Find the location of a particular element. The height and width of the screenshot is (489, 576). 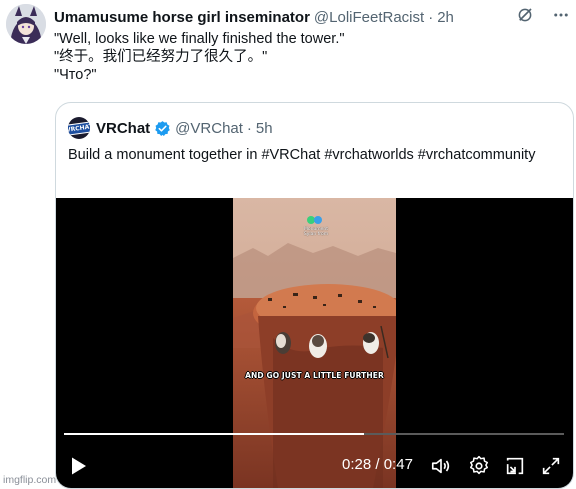

fullscreen-icon is located at coordinates (551, 466).